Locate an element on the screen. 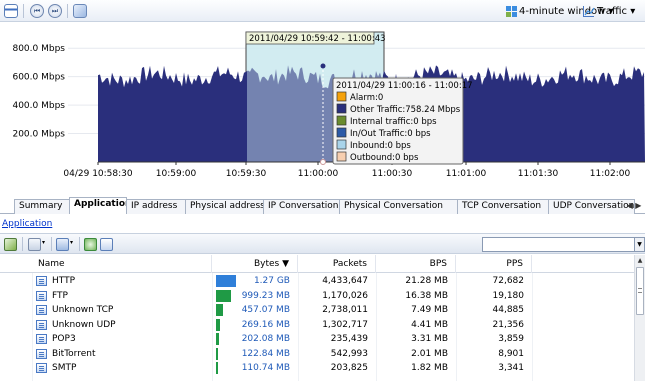 This screenshot has width=645, height=381. x-tick-label: 10:59:30 is located at coordinates (246, 174).